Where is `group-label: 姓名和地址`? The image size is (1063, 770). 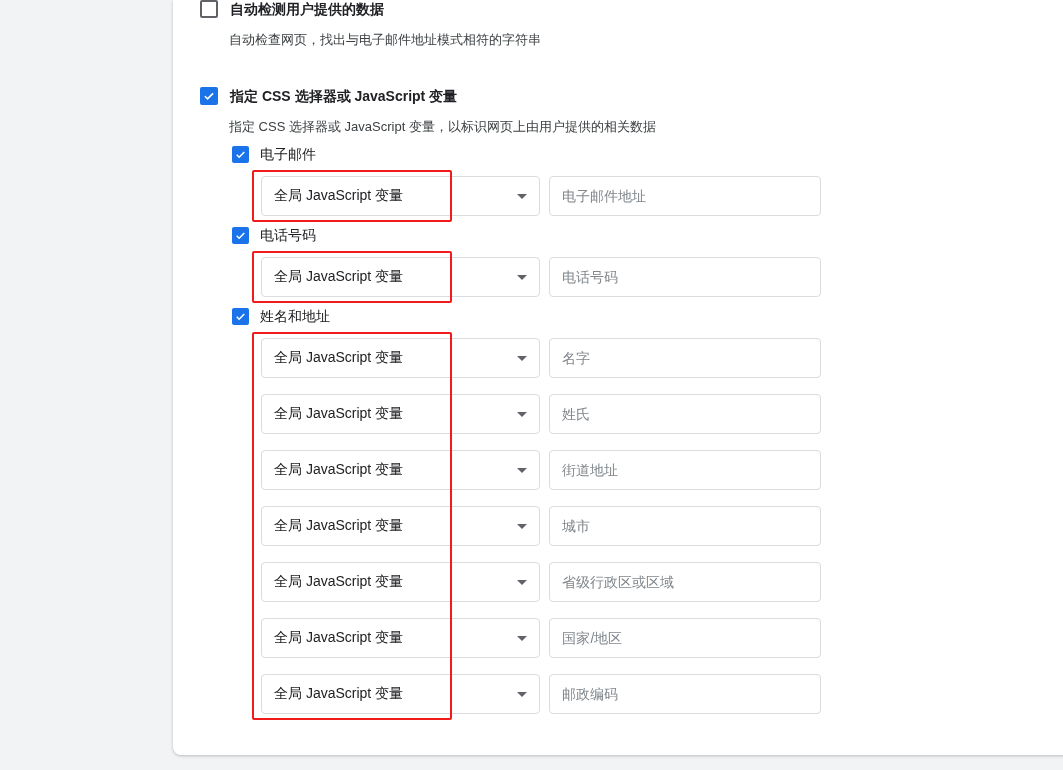
group-label: 姓名和地址 is located at coordinates (295, 316).